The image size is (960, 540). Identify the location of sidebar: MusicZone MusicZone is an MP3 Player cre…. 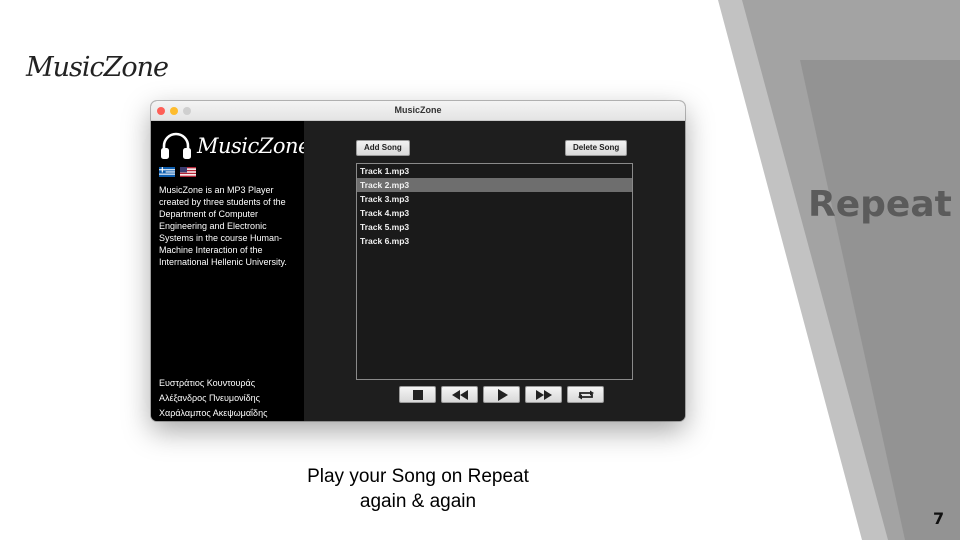
(230, 271).